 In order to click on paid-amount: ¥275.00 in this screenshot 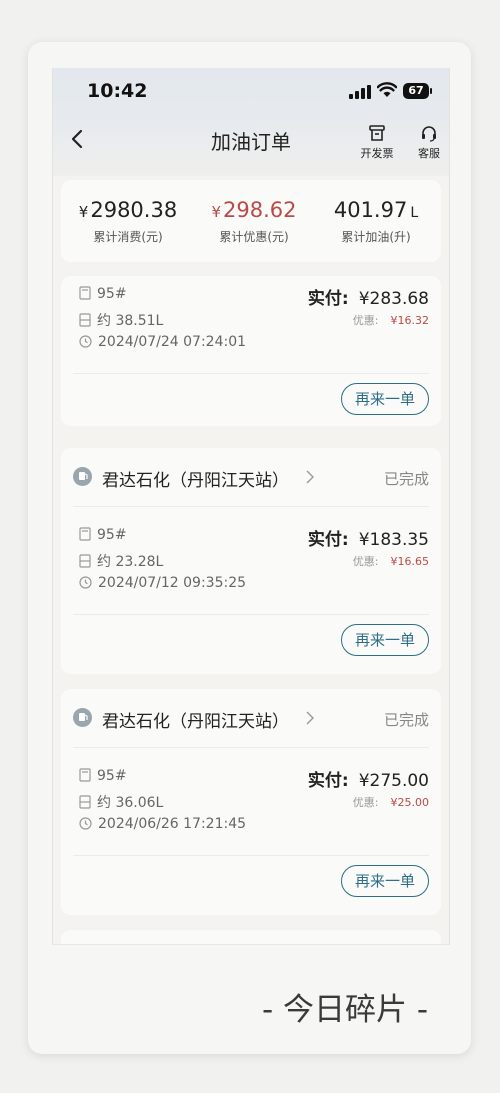, I will do `click(393, 781)`.